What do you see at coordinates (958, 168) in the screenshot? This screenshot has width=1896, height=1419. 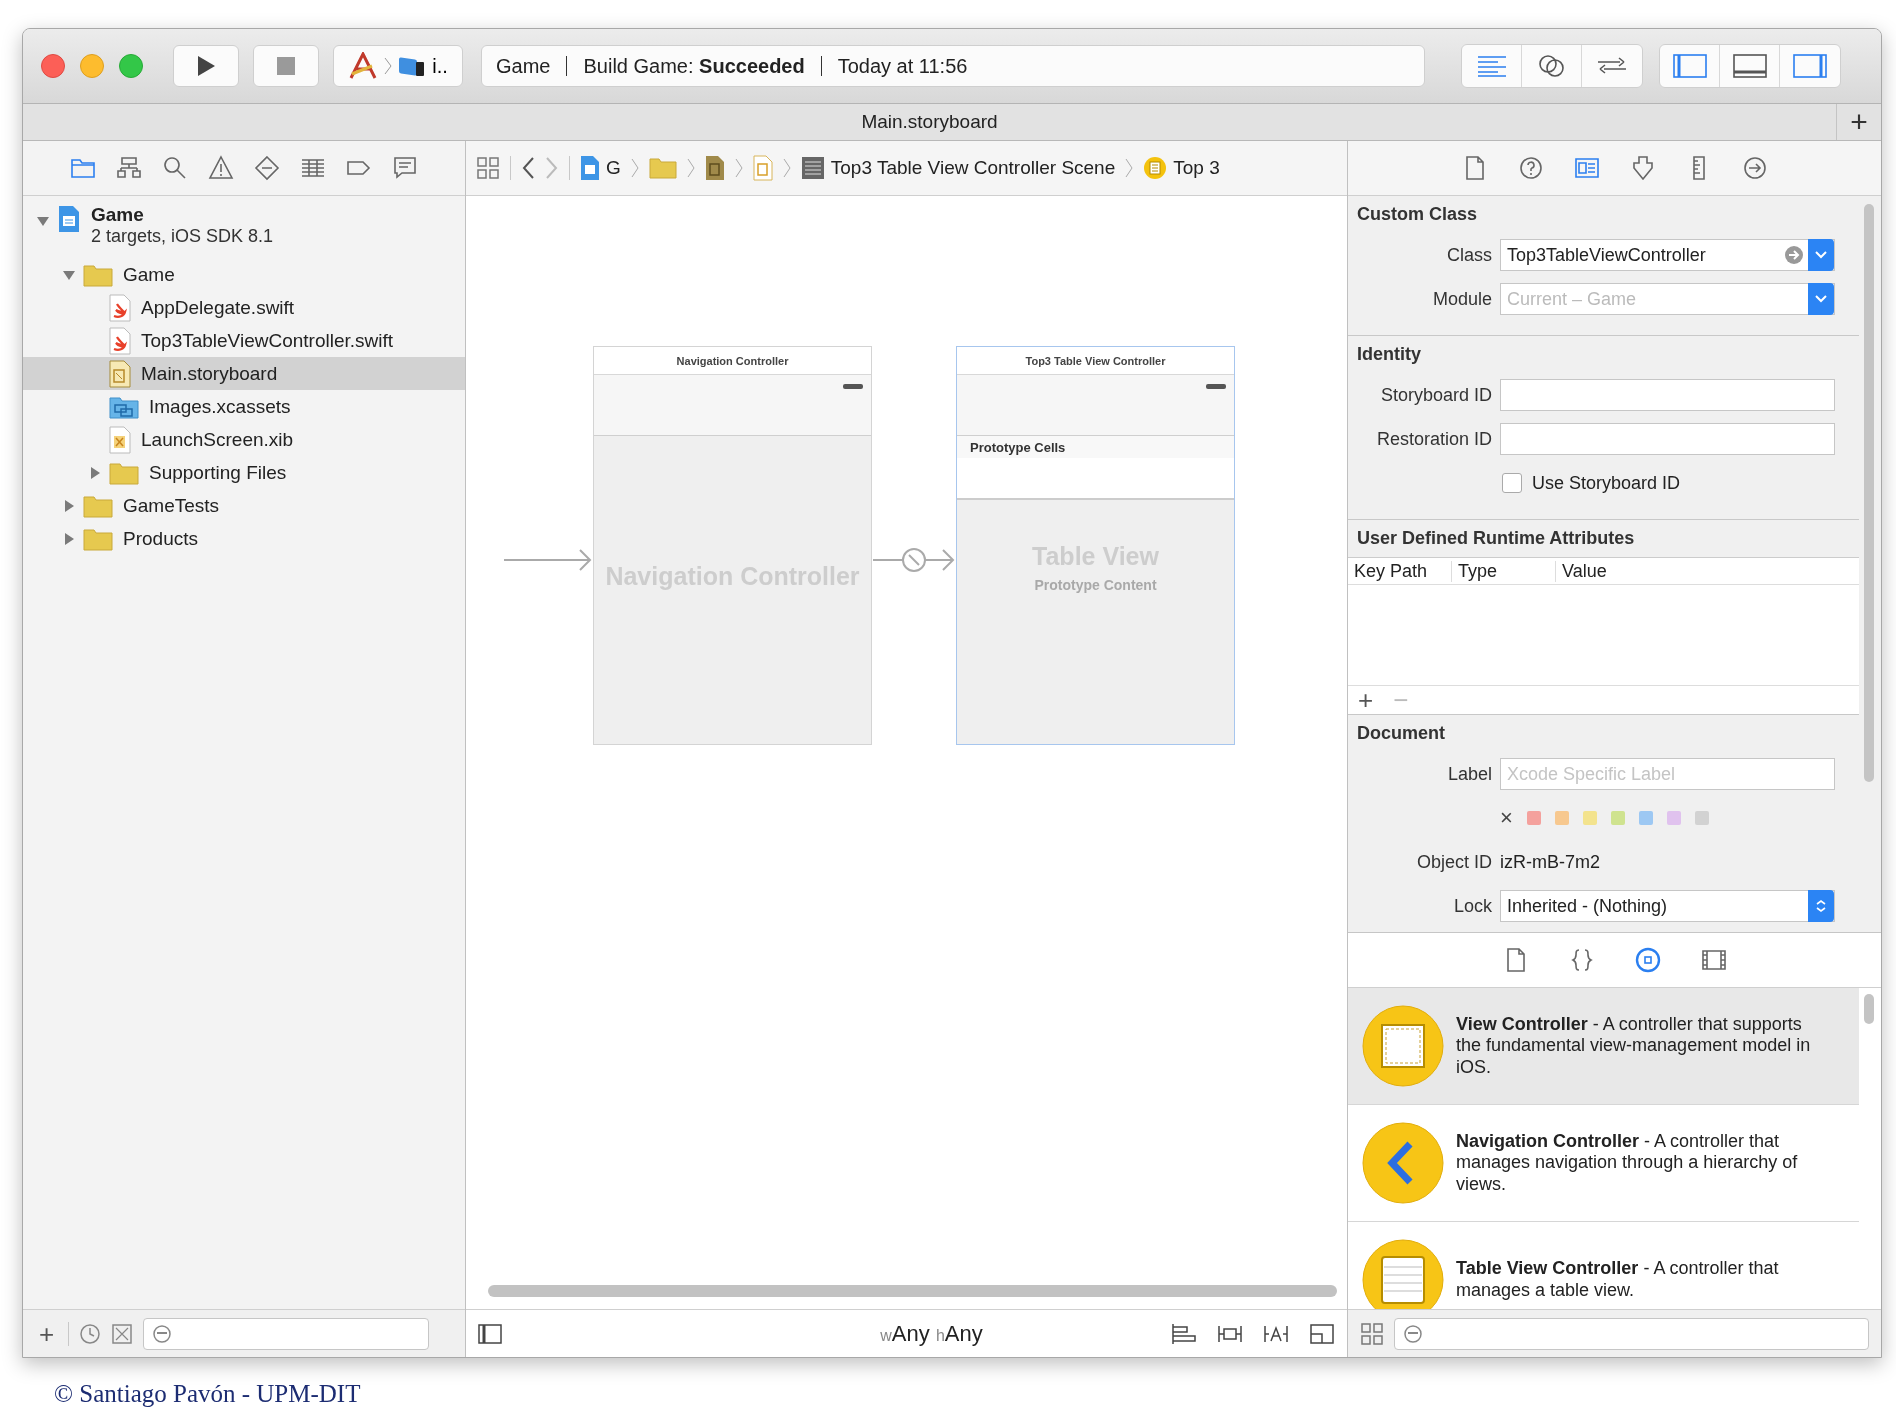 I see `path-item: Top3 Table View Controller Scene` at bounding box center [958, 168].